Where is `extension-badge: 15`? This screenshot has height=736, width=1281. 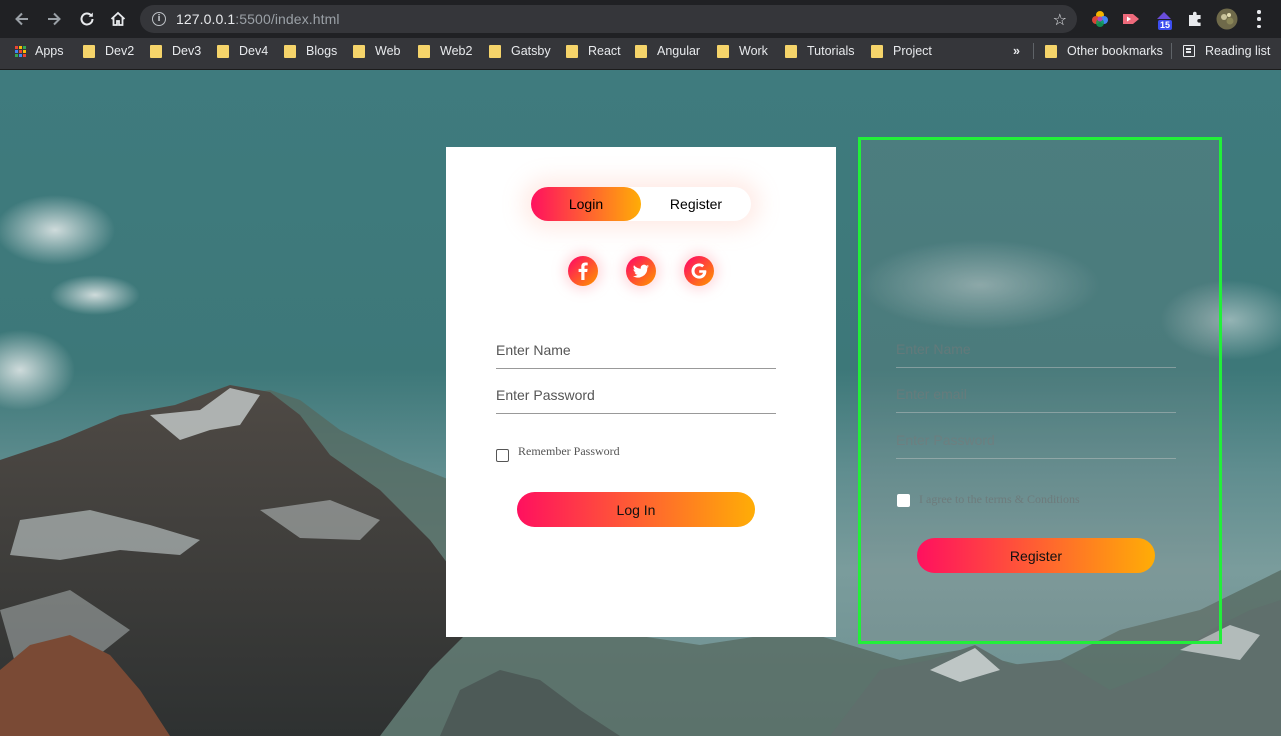 extension-badge: 15 is located at coordinates (1165, 25).